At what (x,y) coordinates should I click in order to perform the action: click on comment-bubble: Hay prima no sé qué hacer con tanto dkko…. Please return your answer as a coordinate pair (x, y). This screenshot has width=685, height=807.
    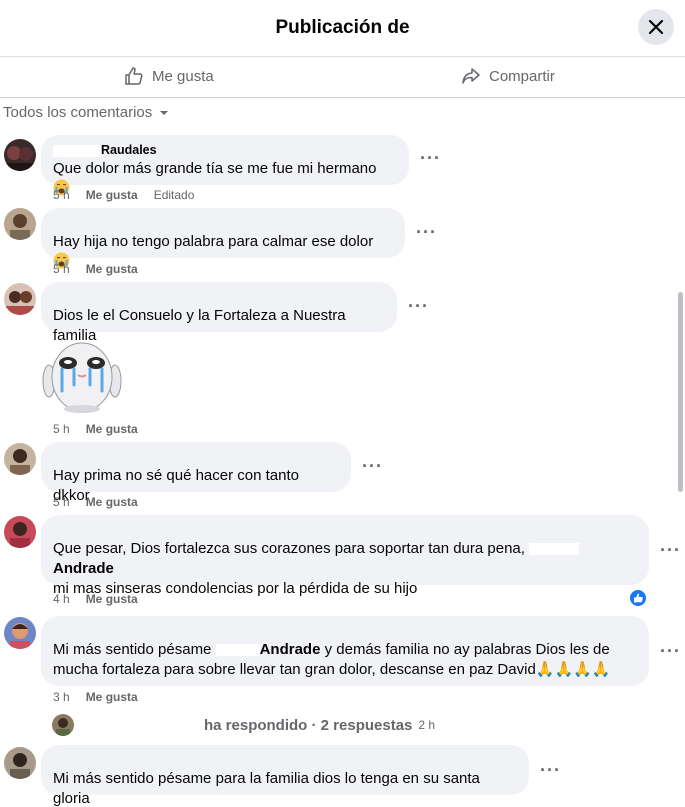
    Looking at the image, I should click on (196, 473).